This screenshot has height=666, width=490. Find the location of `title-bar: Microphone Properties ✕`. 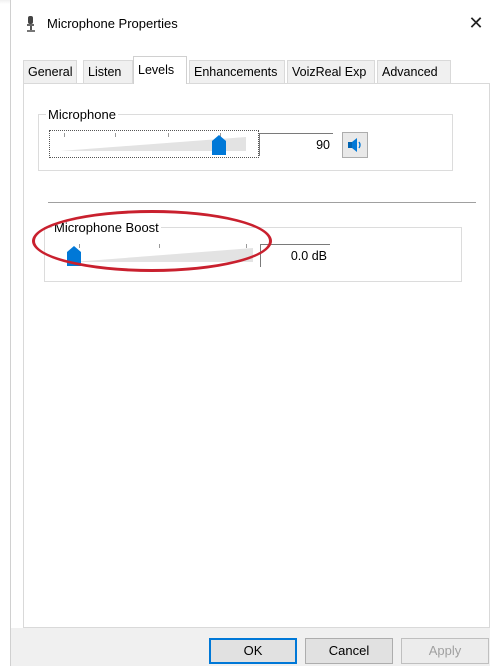

title-bar: Microphone Properties ✕ is located at coordinates (250, 23).